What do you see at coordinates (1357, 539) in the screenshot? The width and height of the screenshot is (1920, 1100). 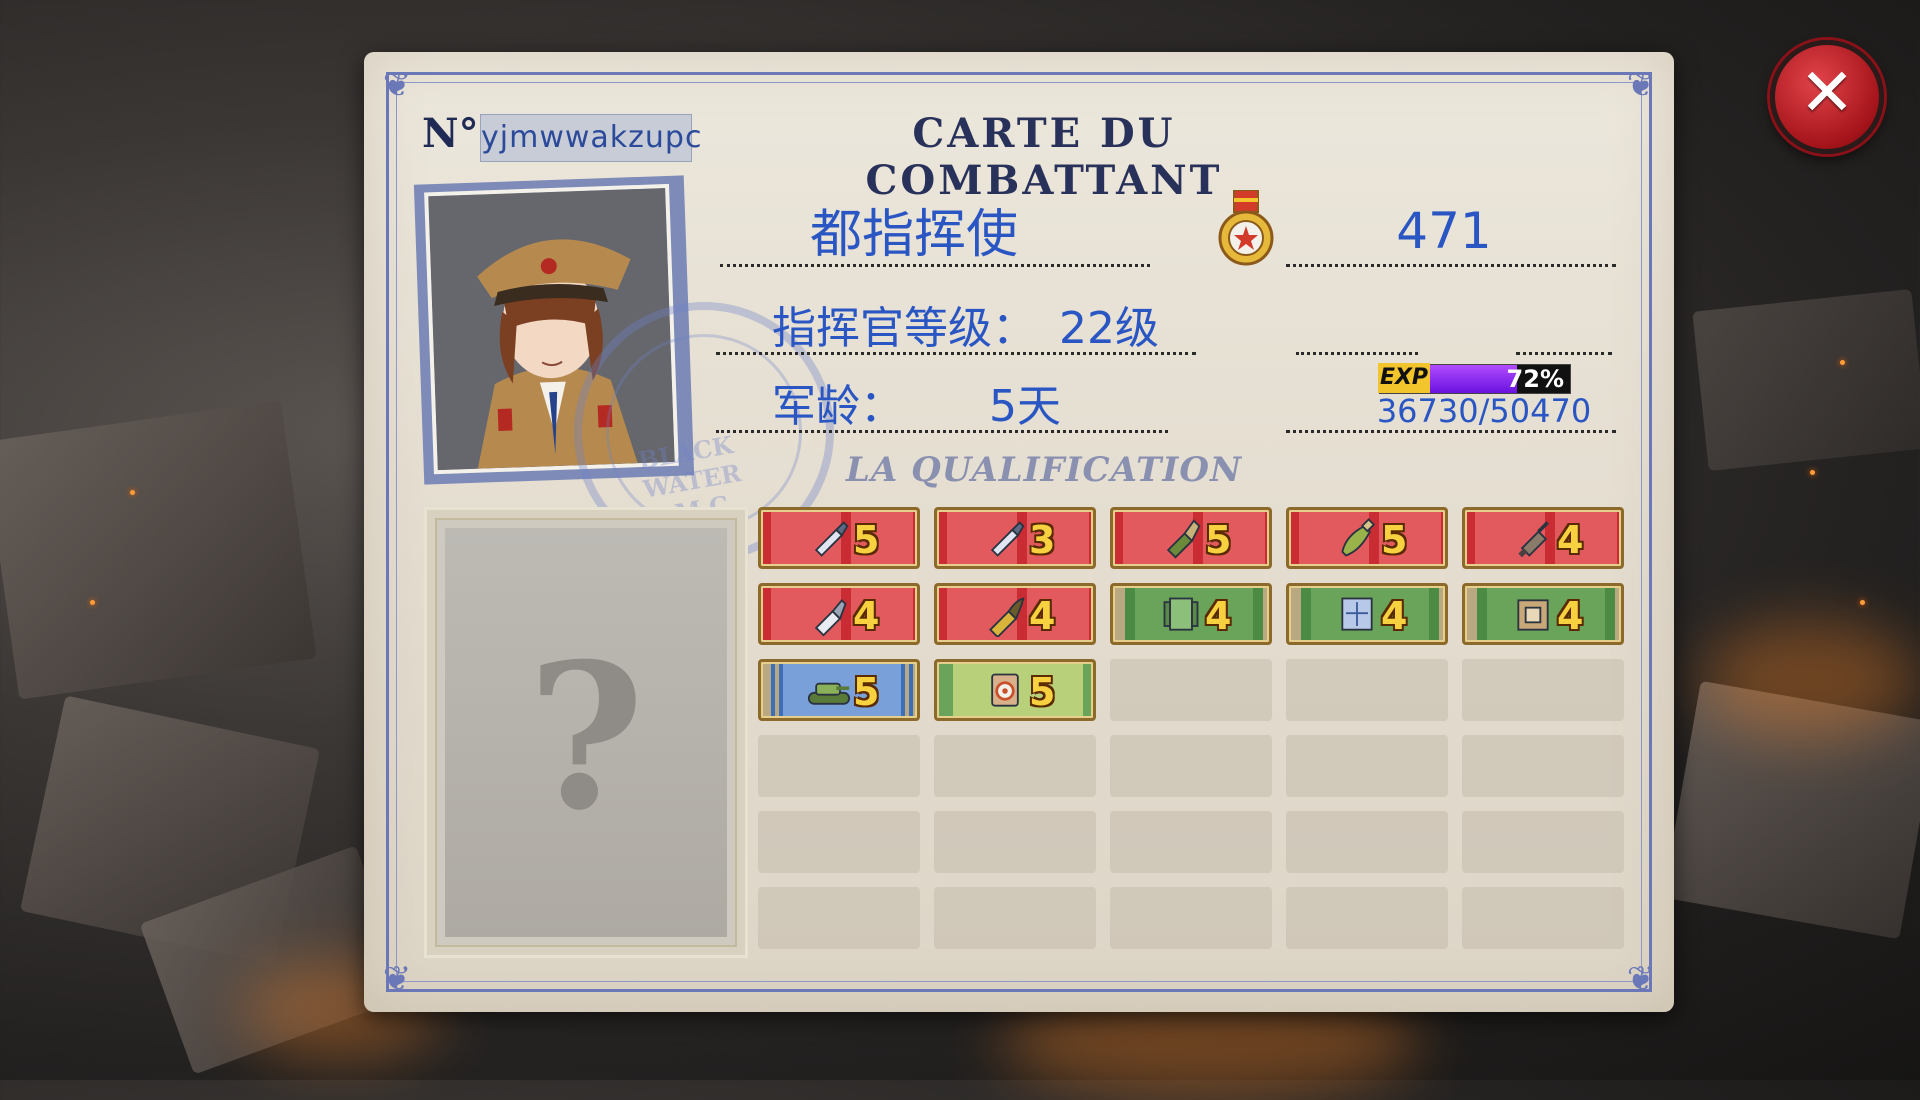 I see `heavy-shell-icon` at bounding box center [1357, 539].